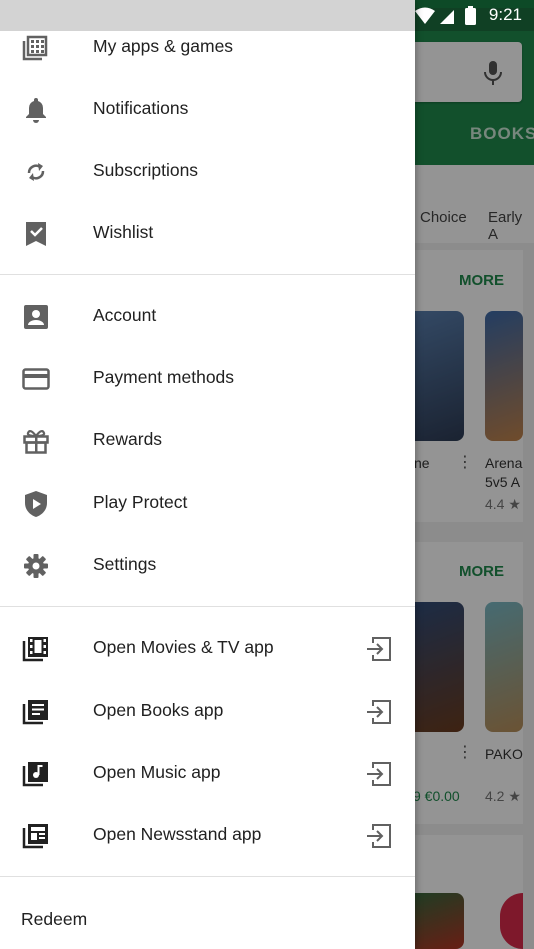 Image resolution: width=534 pixels, height=949 pixels. Describe the element at coordinates (183, 647) in the screenshot. I see `drawer-item-label: Open Movies & TV app` at that location.